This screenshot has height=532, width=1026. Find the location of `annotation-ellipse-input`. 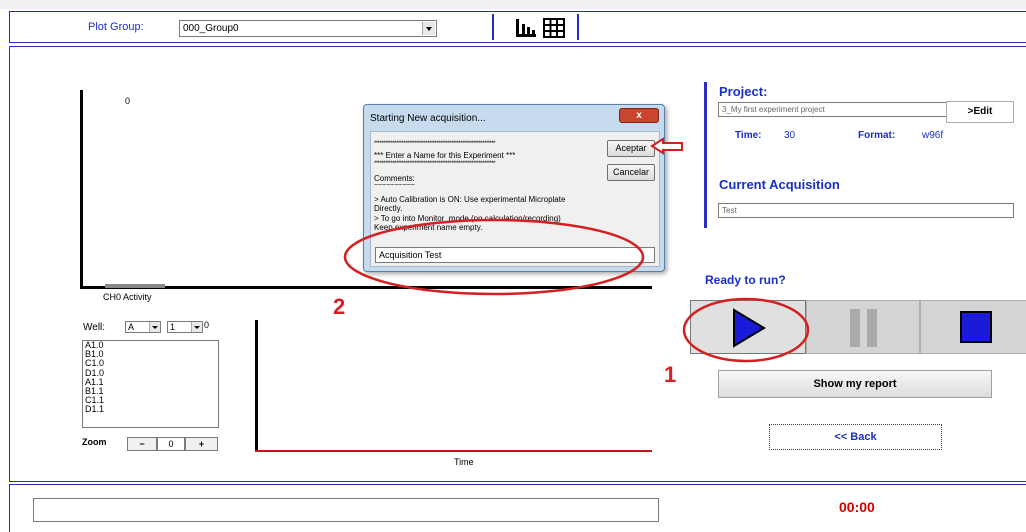

annotation-ellipse-input is located at coordinates (494, 257).